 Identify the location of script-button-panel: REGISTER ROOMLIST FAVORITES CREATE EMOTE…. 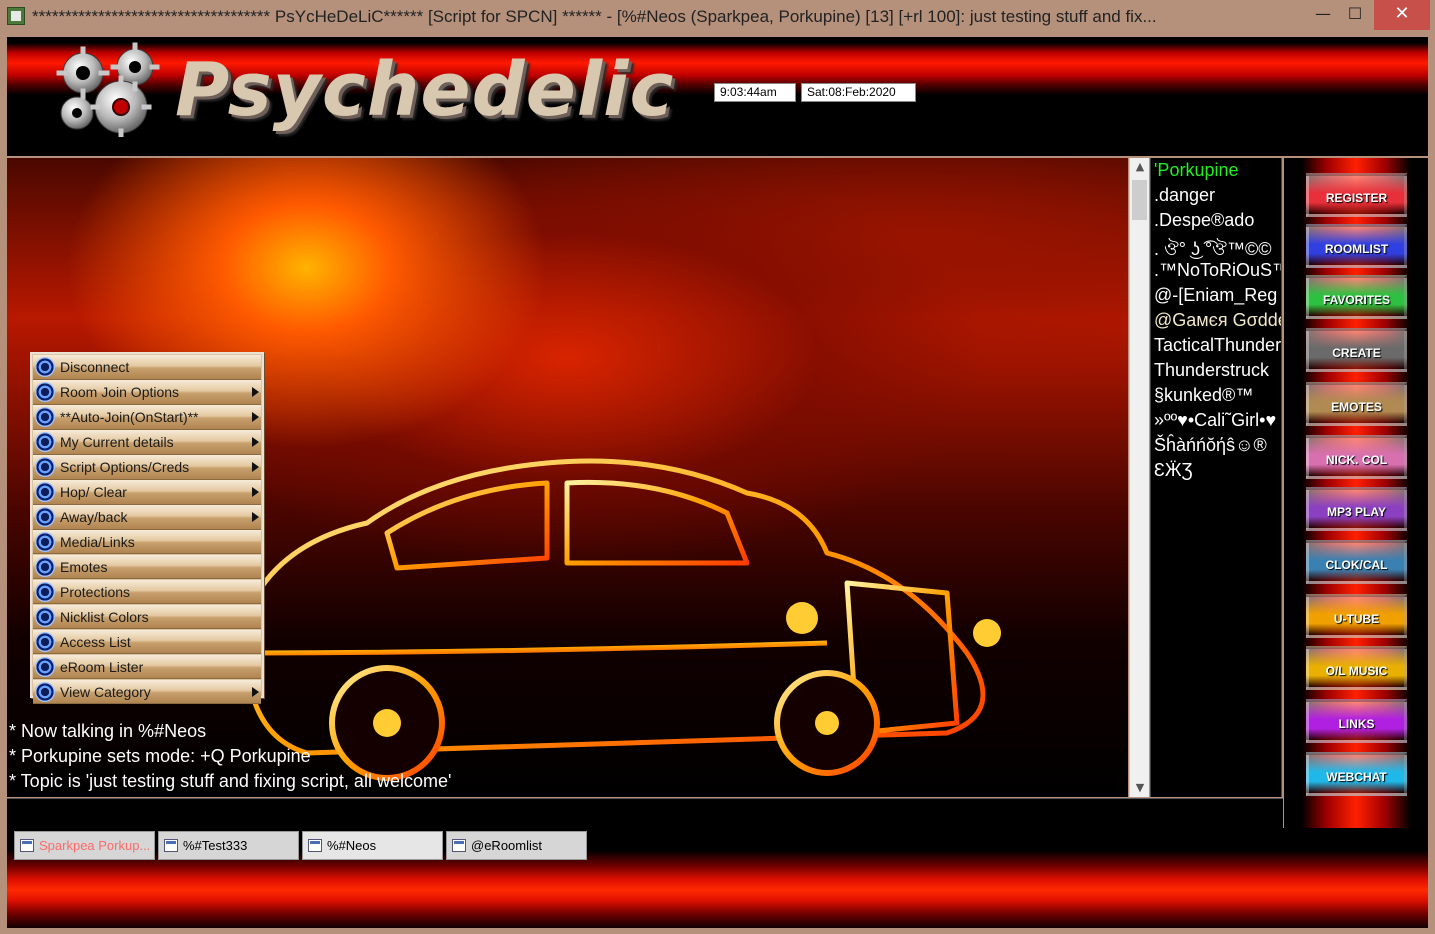
(1356, 493).